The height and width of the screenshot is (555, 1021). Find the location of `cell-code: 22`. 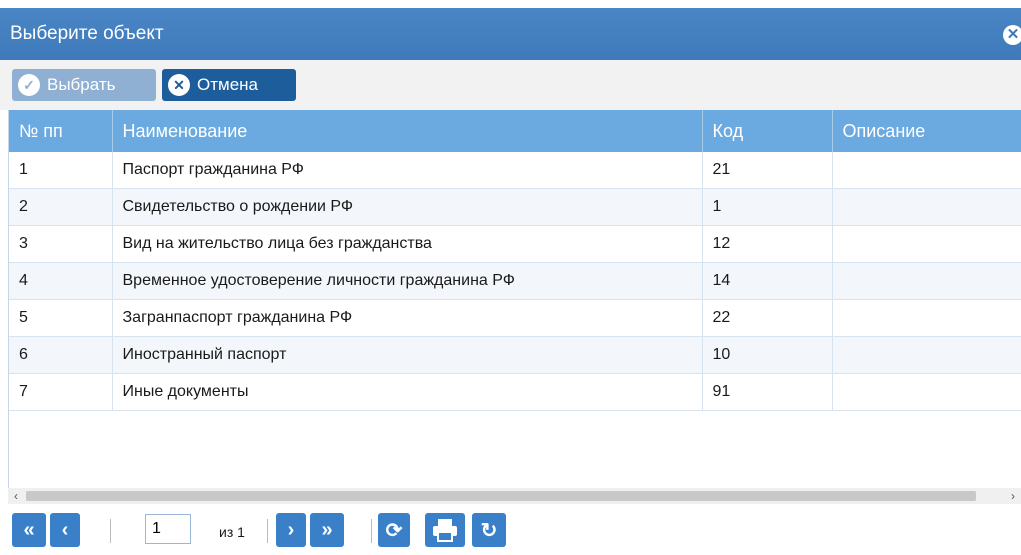

cell-code: 22 is located at coordinates (767, 318).